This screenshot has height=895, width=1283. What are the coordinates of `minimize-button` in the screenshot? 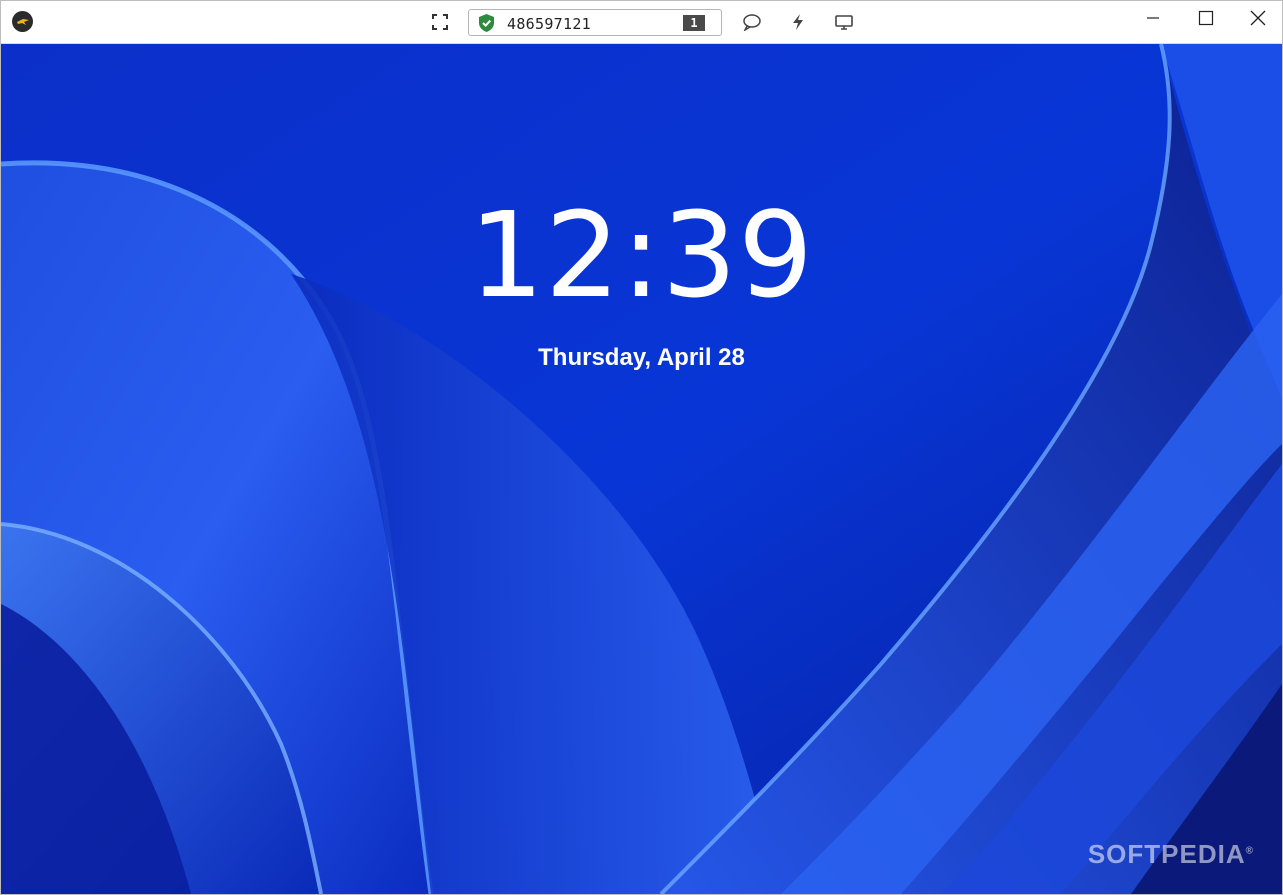 It's located at (1153, 18).